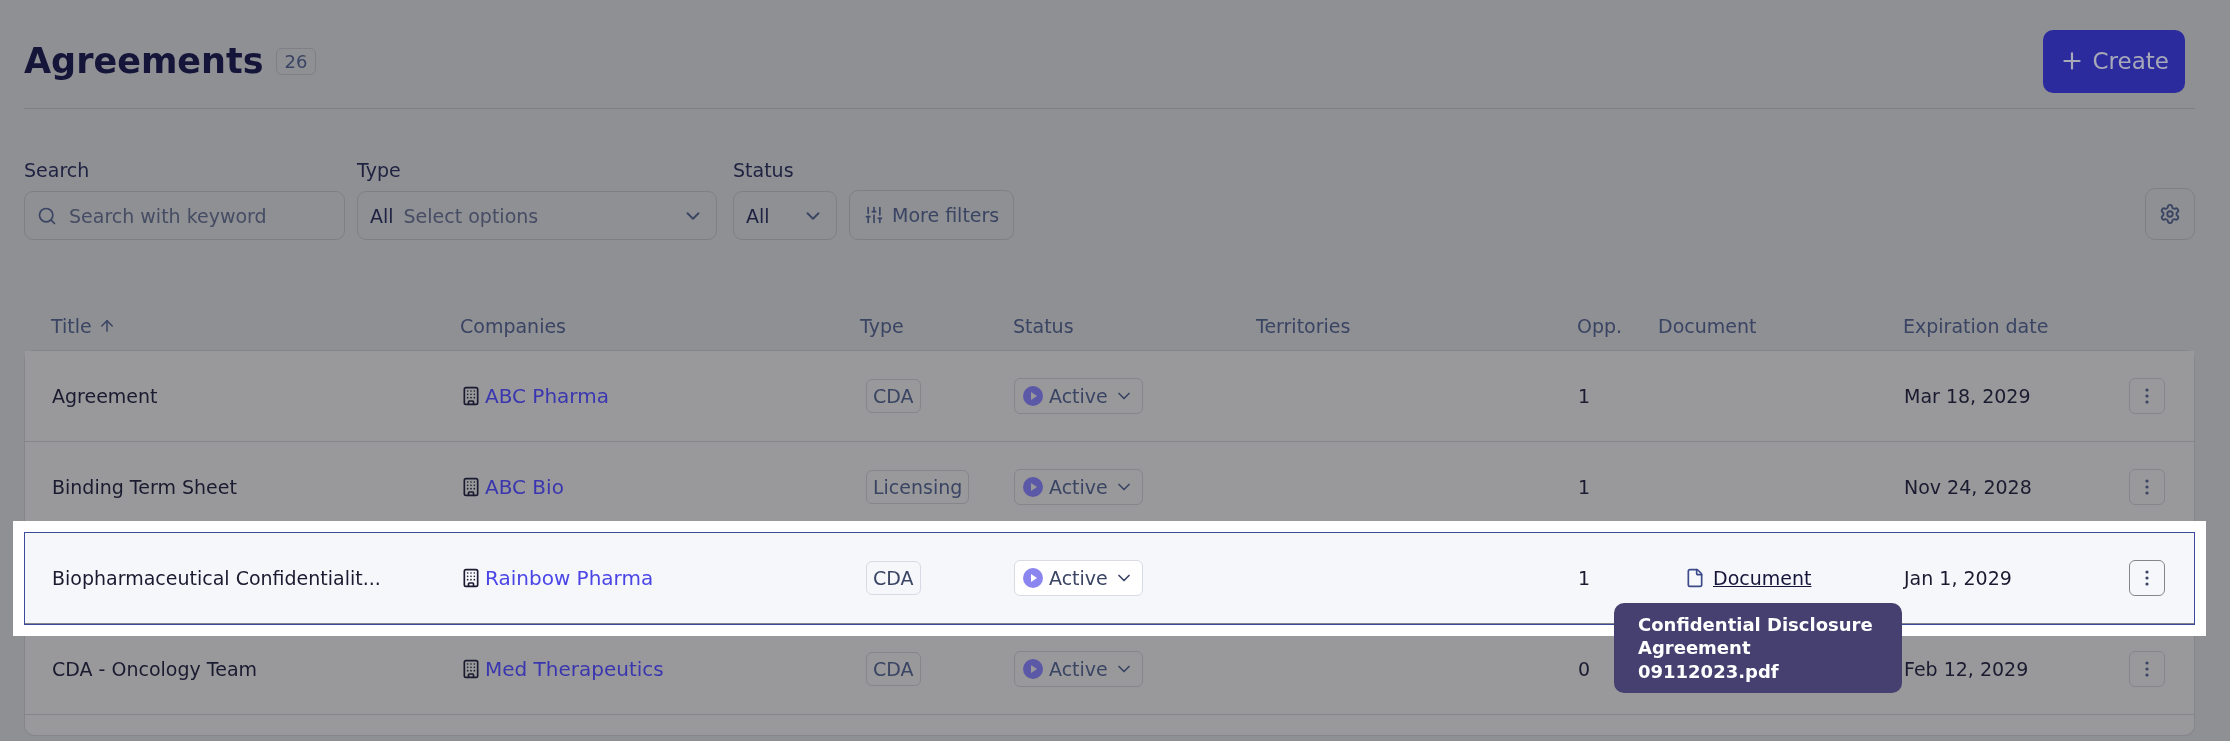 Image resolution: width=2230 pixels, height=741 pixels. Describe the element at coordinates (764, 170) in the screenshot. I see `status-label: Status` at that location.